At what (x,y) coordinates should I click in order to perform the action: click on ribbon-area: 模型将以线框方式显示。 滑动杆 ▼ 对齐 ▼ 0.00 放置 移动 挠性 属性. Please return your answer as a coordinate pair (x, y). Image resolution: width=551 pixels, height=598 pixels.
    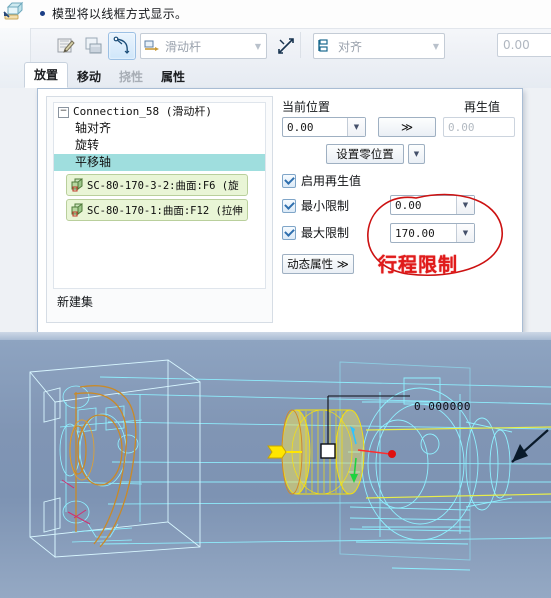
    Looking at the image, I should click on (275, 44).